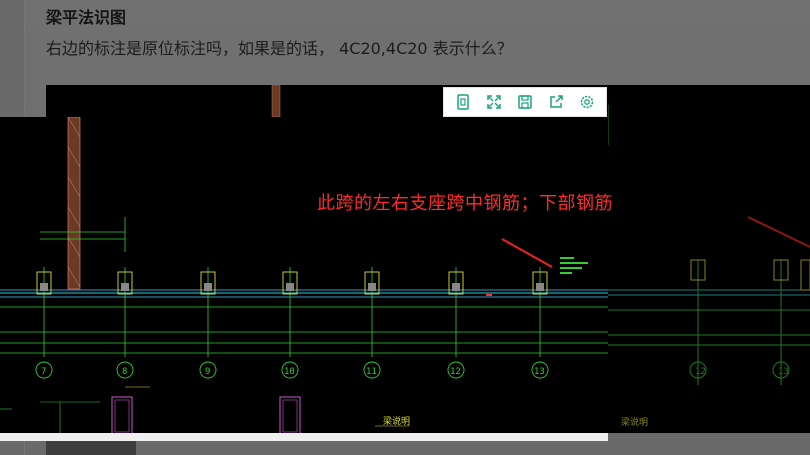 The height and width of the screenshot is (455, 810). Describe the element at coordinates (371, 372) in the screenshot. I see `axis-label-11: 11` at that location.